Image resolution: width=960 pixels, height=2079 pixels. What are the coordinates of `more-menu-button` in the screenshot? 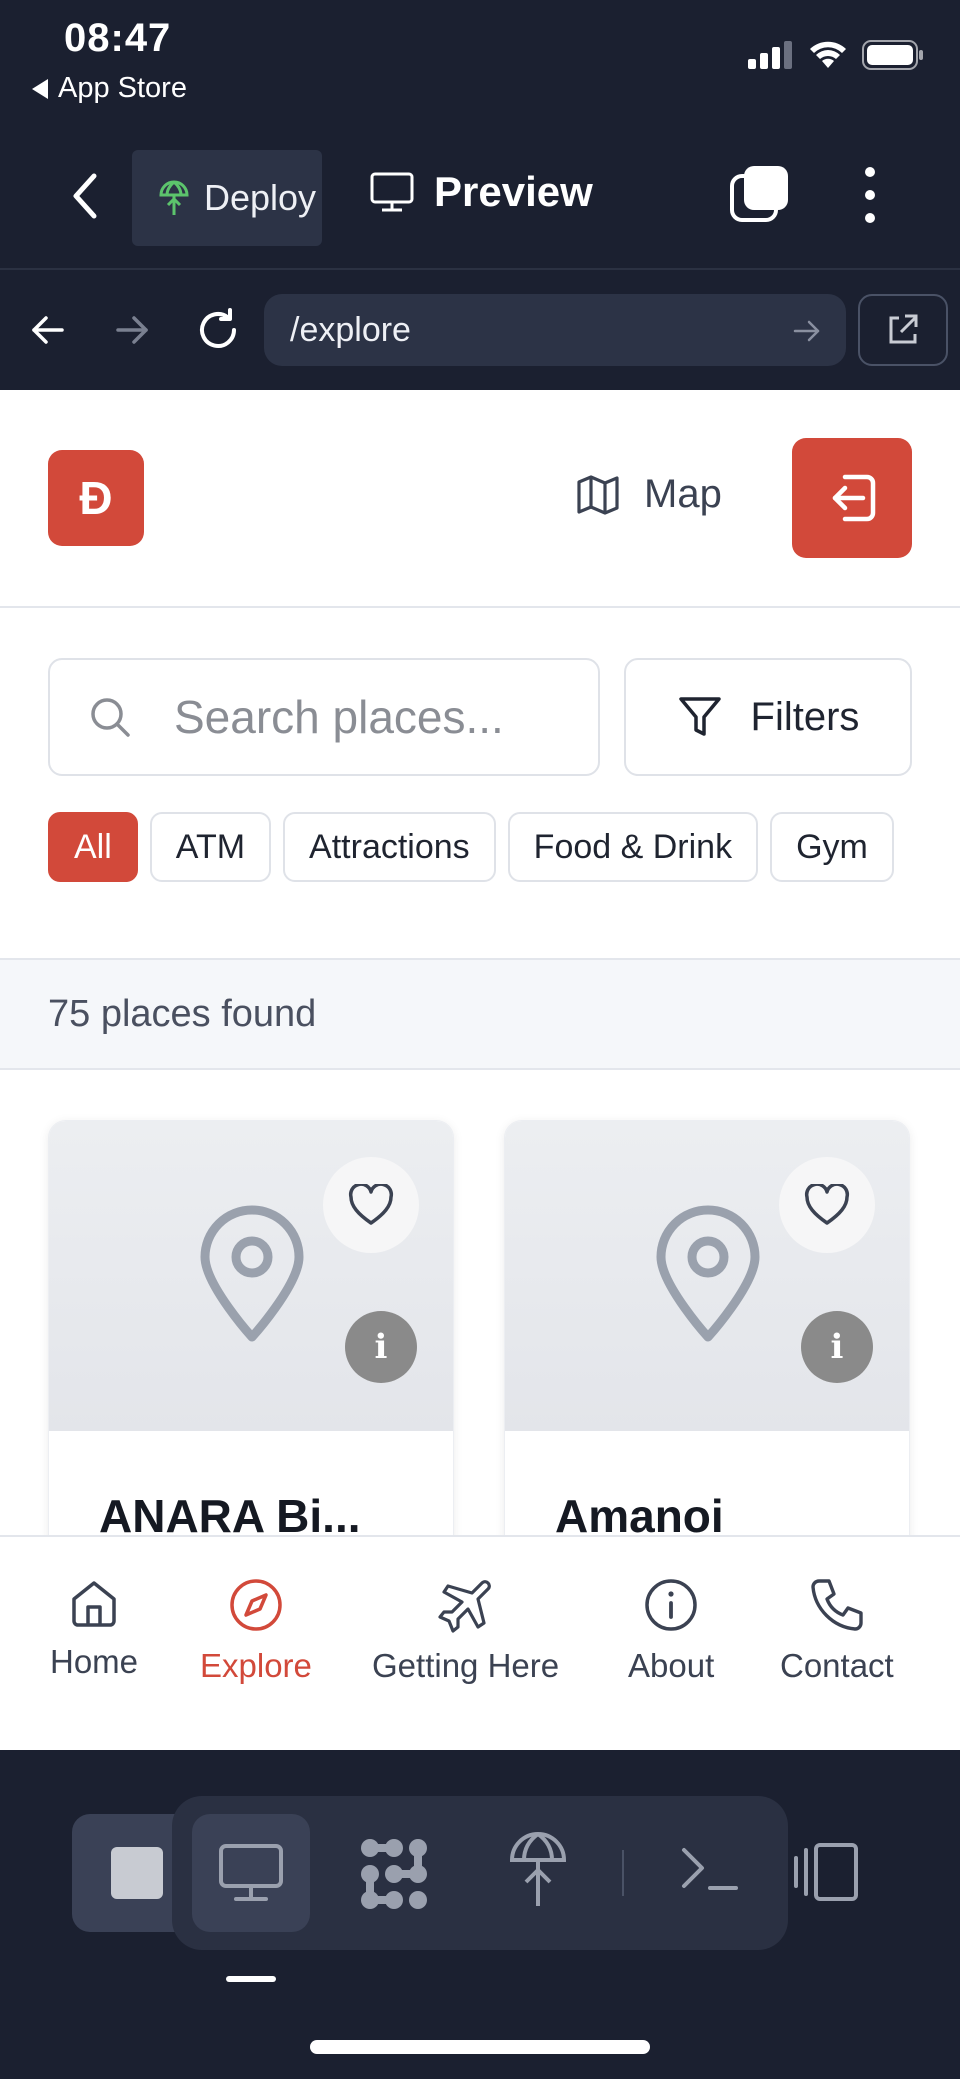 It's located at (870, 195).